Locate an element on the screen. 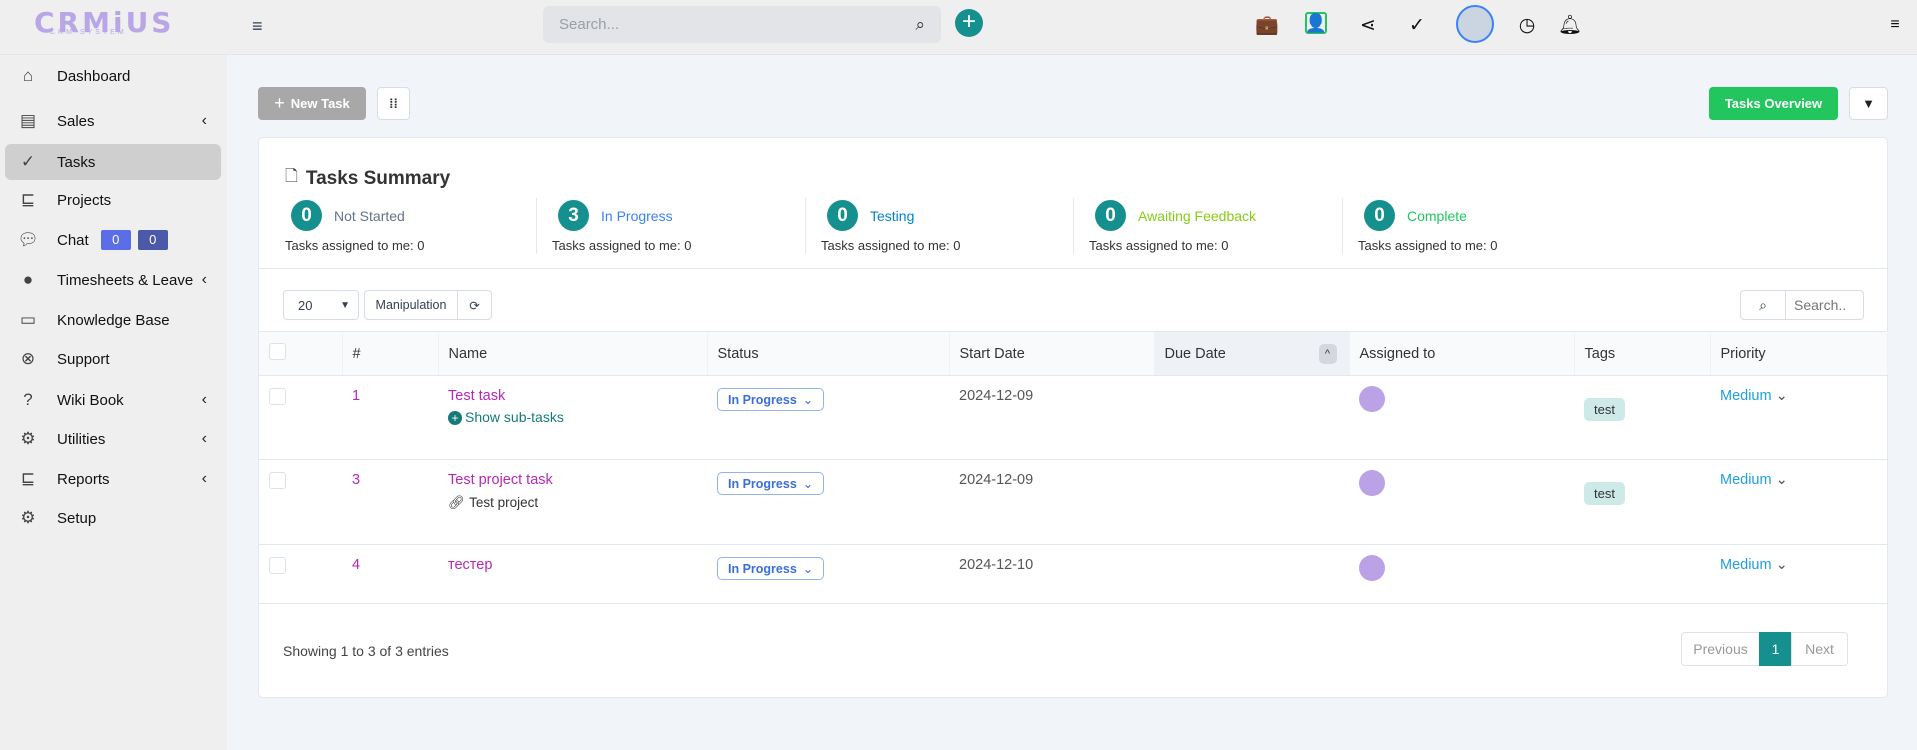 The image size is (1917, 750). select-all-checkbox is located at coordinates (277, 351).